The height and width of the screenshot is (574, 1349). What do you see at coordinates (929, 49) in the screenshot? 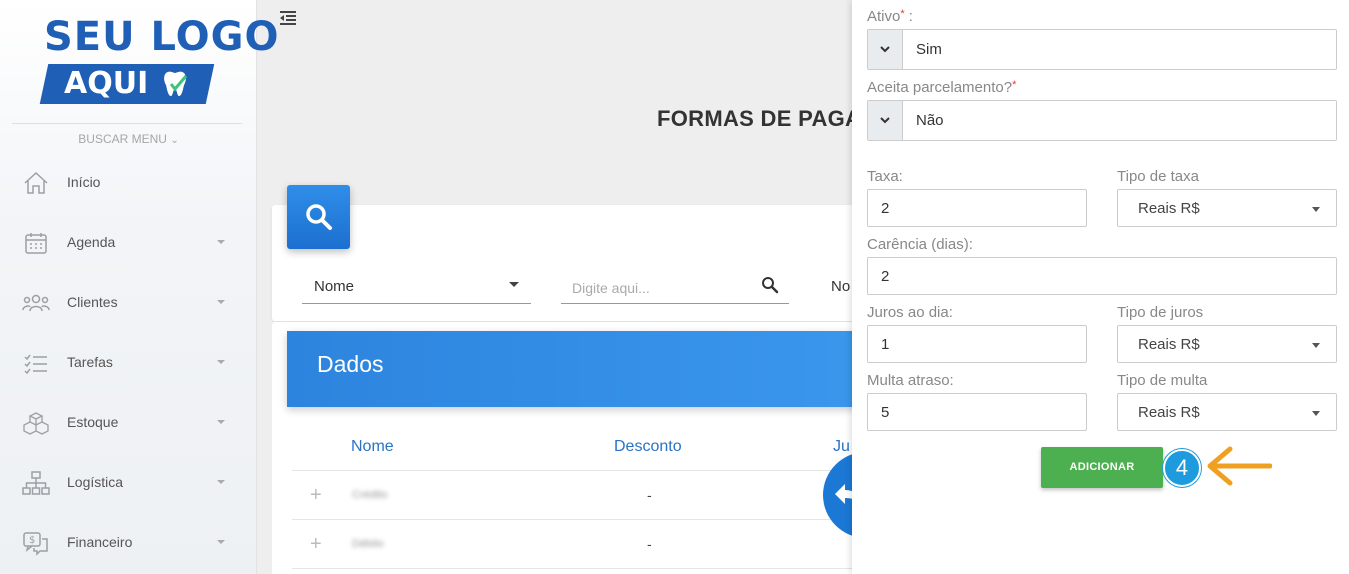
I see `ativo-value: Sim` at bounding box center [929, 49].